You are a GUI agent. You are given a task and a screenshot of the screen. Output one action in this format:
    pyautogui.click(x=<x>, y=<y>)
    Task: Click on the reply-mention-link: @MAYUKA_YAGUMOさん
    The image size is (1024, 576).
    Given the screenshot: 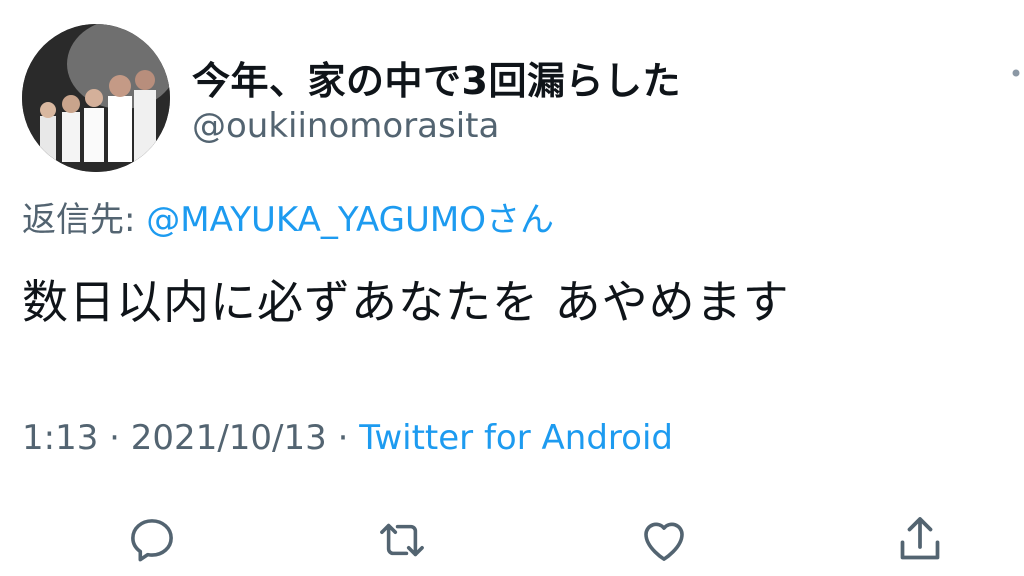 What is the action you would take?
    pyautogui.click(x=350, y=220)
    